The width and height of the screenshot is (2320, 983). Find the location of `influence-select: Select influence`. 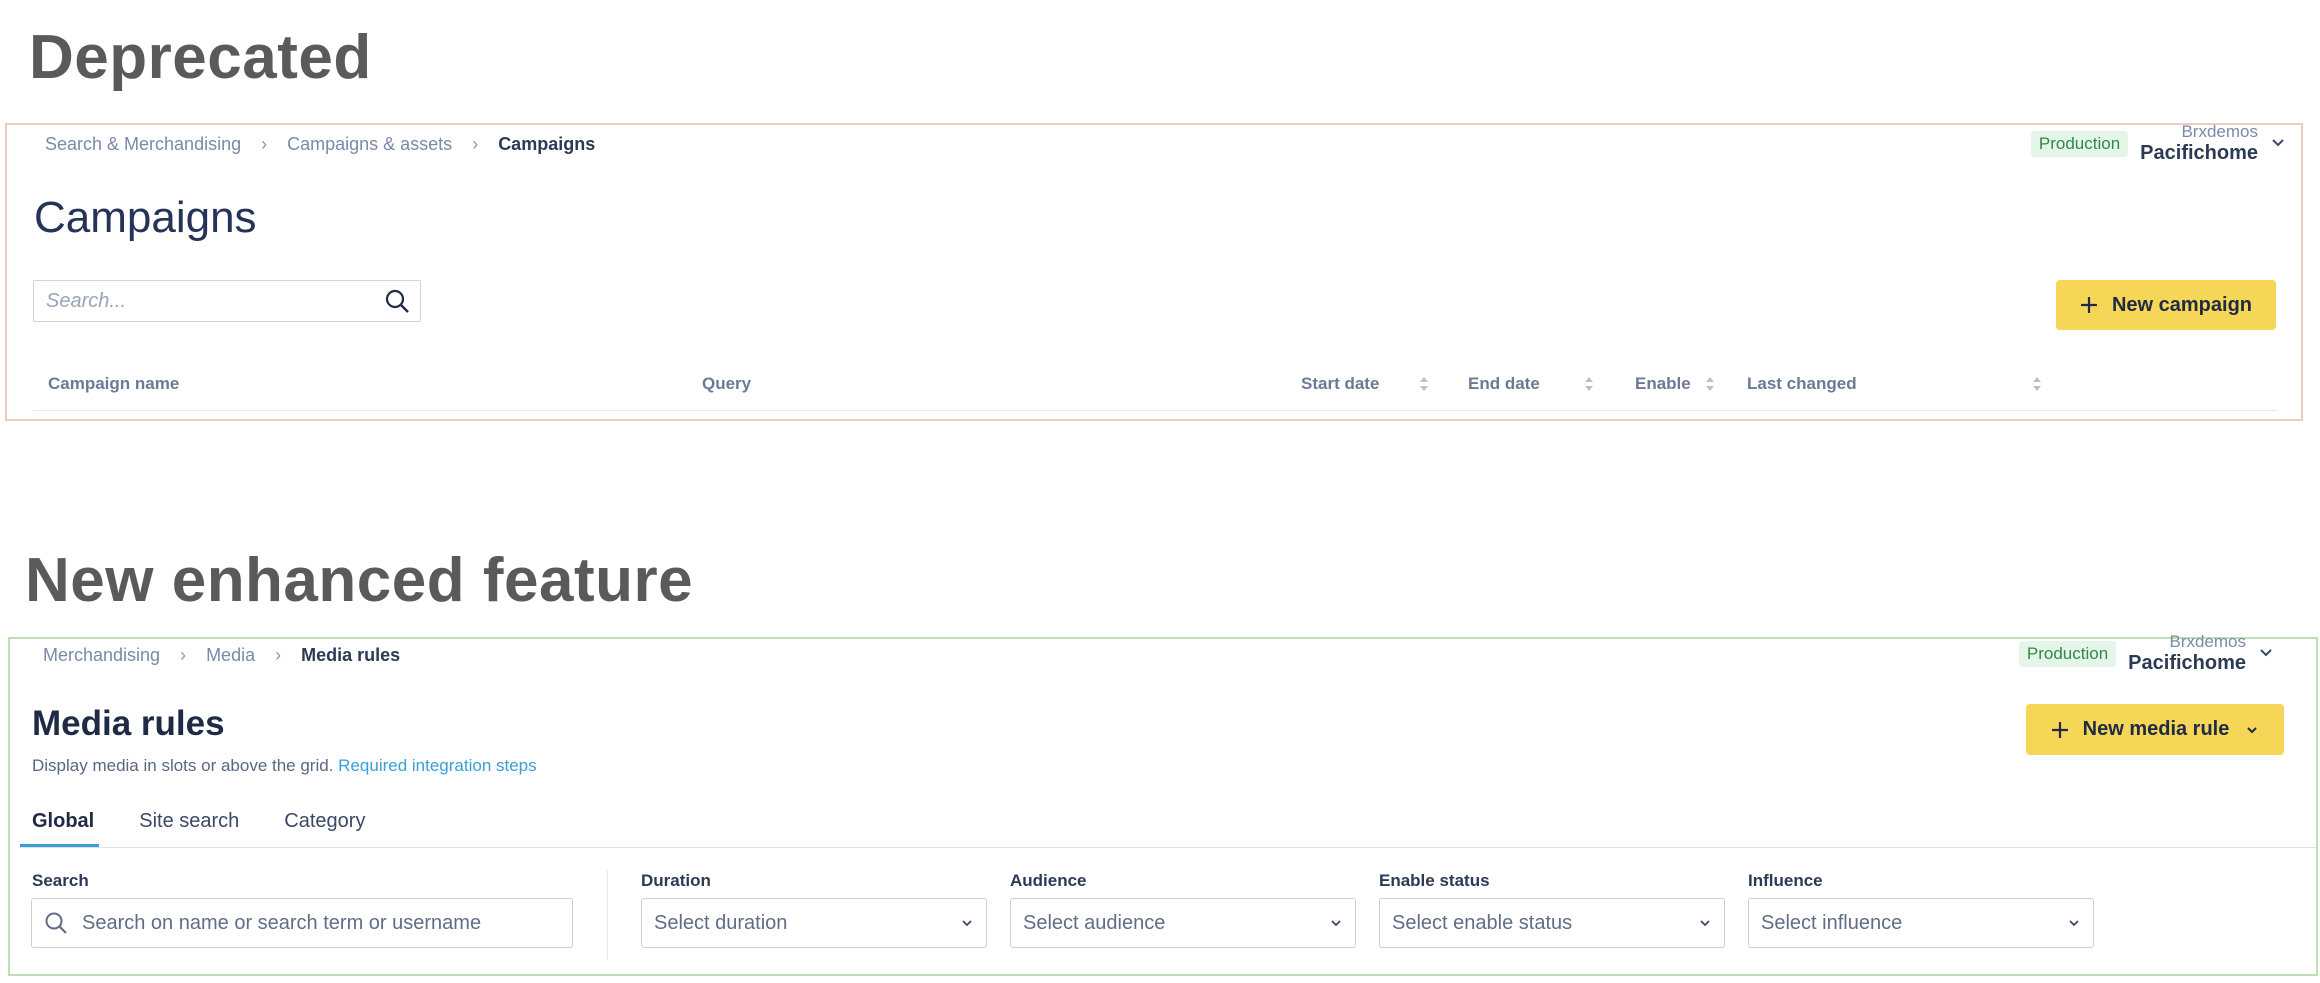

influence-select: Select influence is located at coordinates (1921, 923).